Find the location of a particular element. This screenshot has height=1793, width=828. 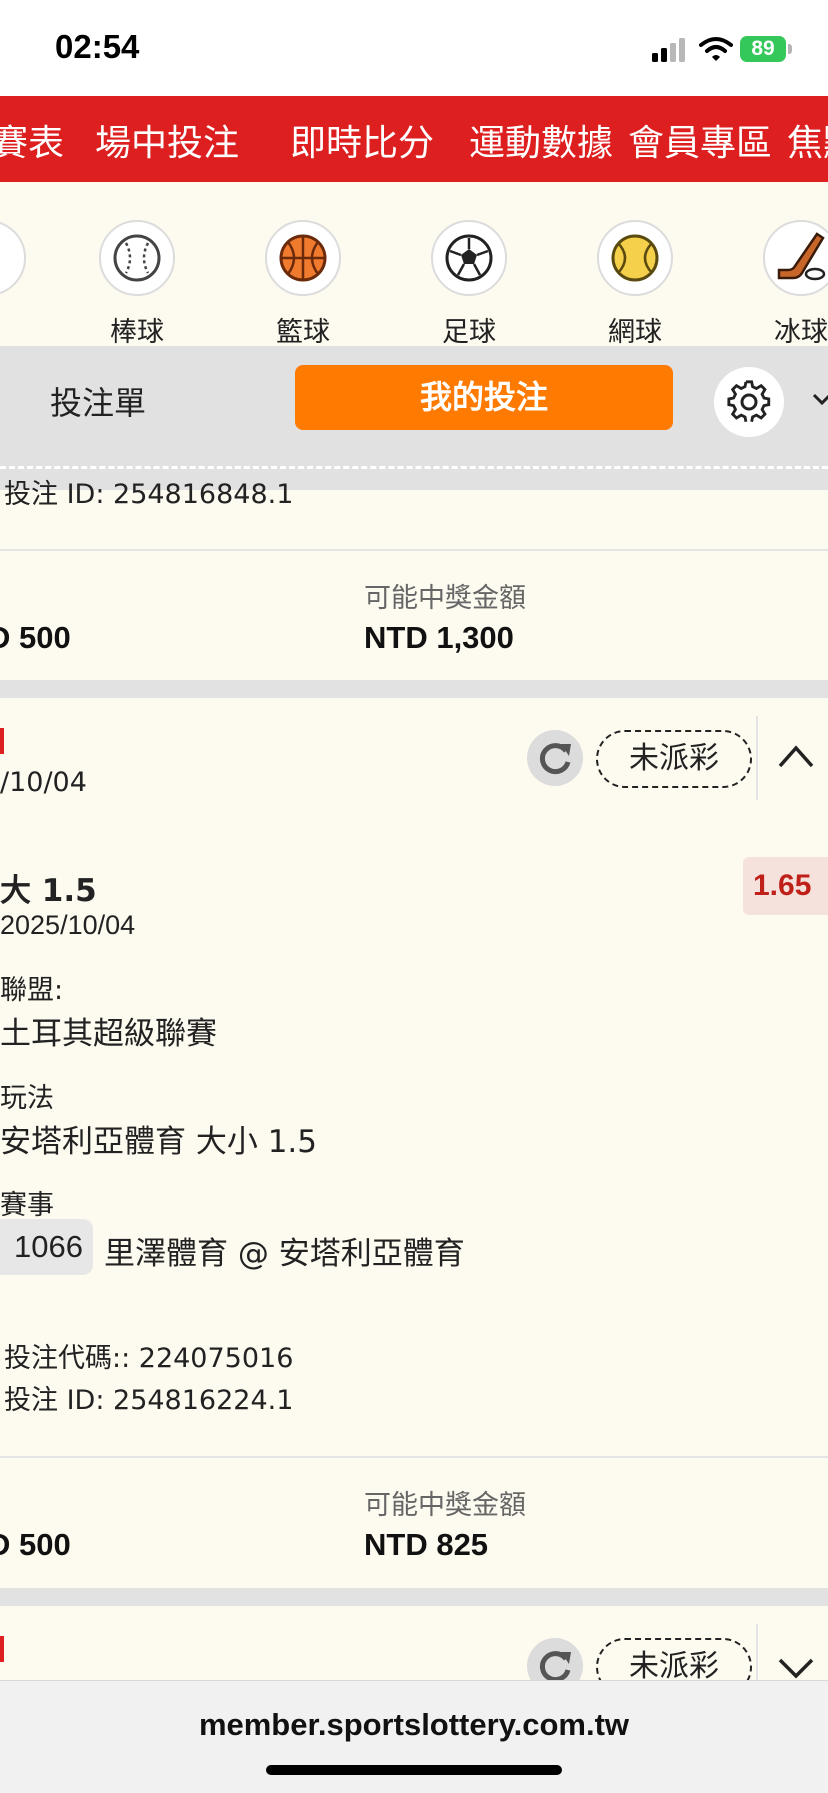

nav-item-focus: 焦點 is located at coordinates (807, 140).